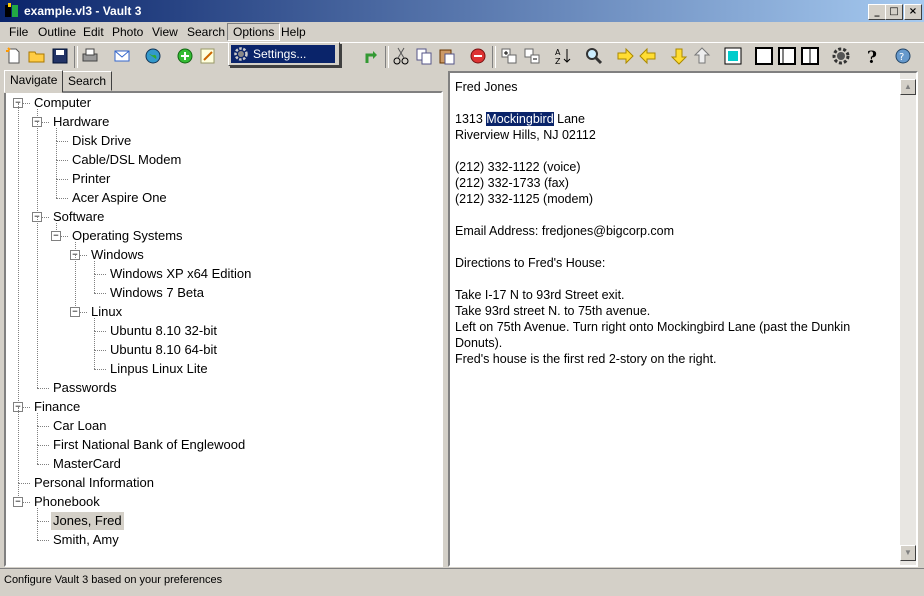  Describe the element at coordinates (127, 236) in the screenshot. I see `tree-node: Operating Systems` at that location.